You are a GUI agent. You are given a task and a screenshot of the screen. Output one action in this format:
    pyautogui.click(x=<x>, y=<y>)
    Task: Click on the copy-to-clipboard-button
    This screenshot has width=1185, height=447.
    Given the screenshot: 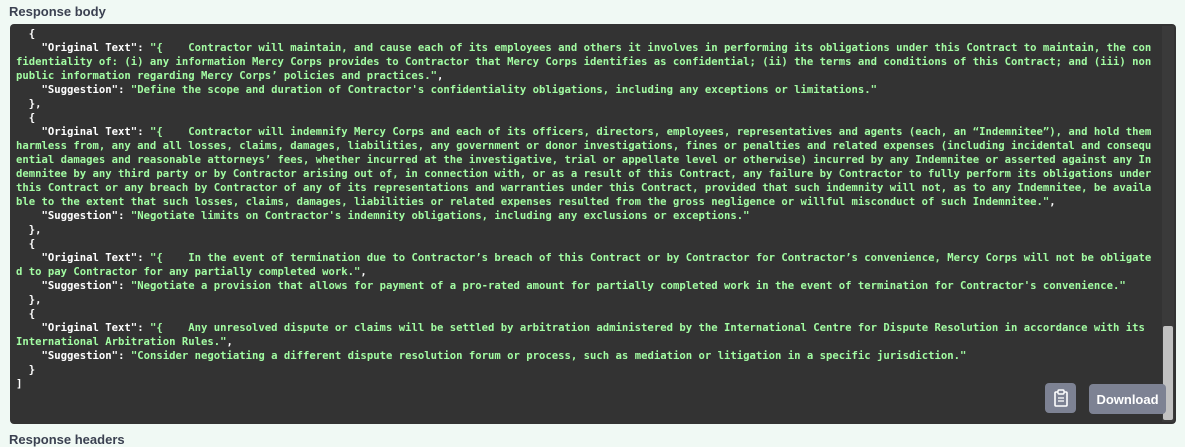 What is the action you would take?
    pyautogui.click(x=1060, y=398)
    